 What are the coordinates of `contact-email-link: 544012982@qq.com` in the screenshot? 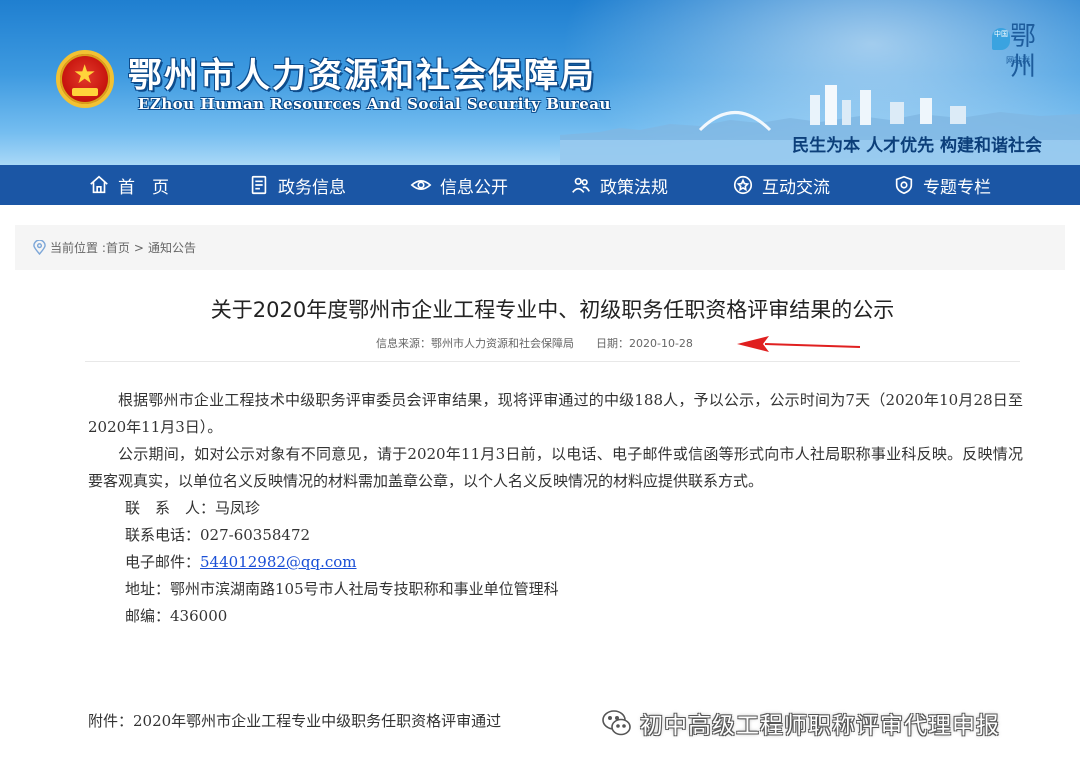 It's located at (278, 562).